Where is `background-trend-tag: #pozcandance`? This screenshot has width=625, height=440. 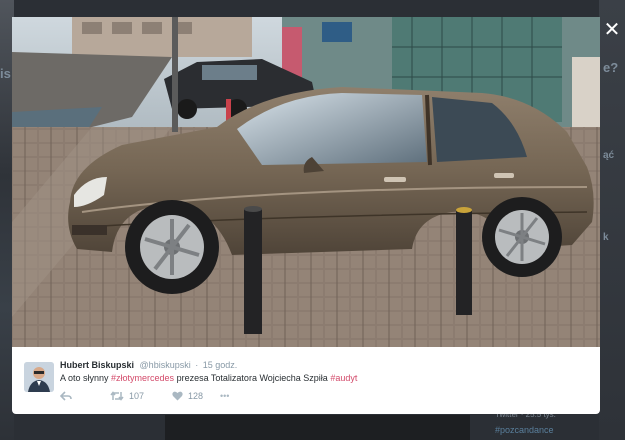 background-trend-tag: #pozcandance is located at coordinates (560, 430).